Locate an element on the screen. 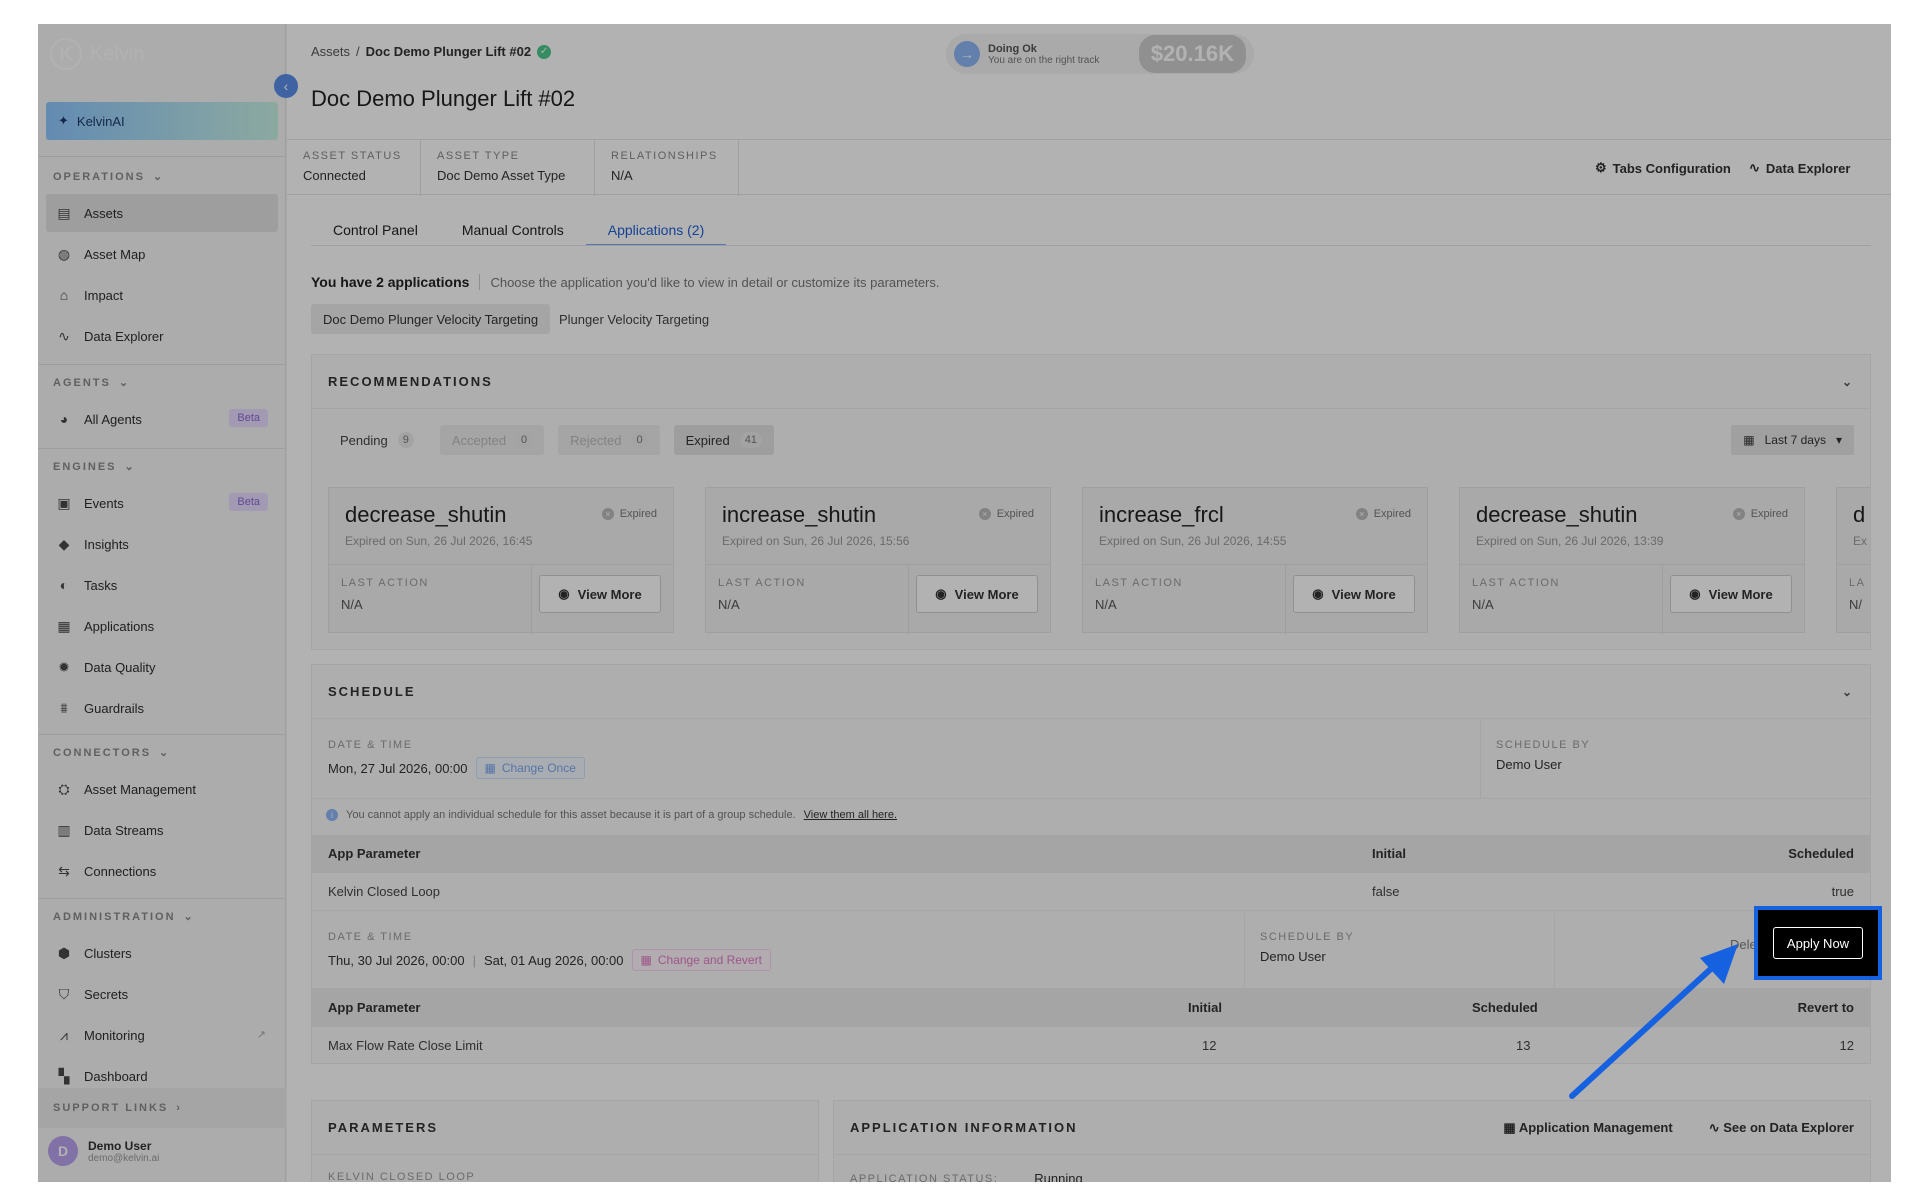  arrow-head is located at coordinates (1719, 964).